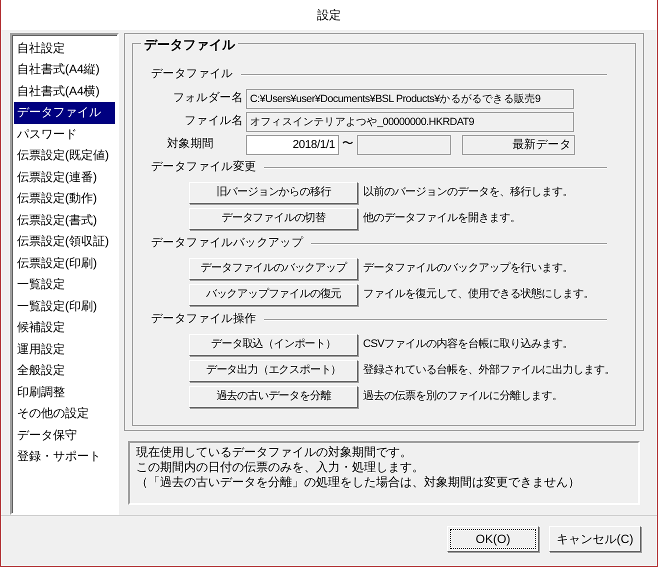  What do you see at coordinates (468, 192) in the screenshot?
I see `action-description: 以前のバージョンのデータを、移行します。` at bounding box center [468, 192].